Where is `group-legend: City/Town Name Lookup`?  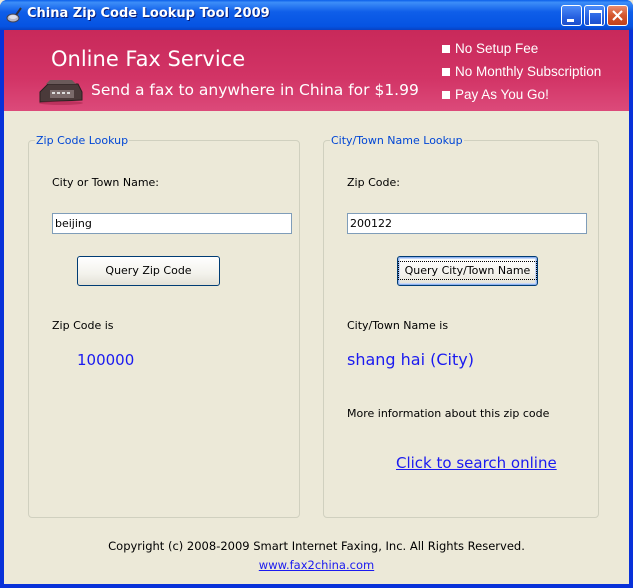 group-legend: City/Town Name Lookup is located at coordinates (397, 140).